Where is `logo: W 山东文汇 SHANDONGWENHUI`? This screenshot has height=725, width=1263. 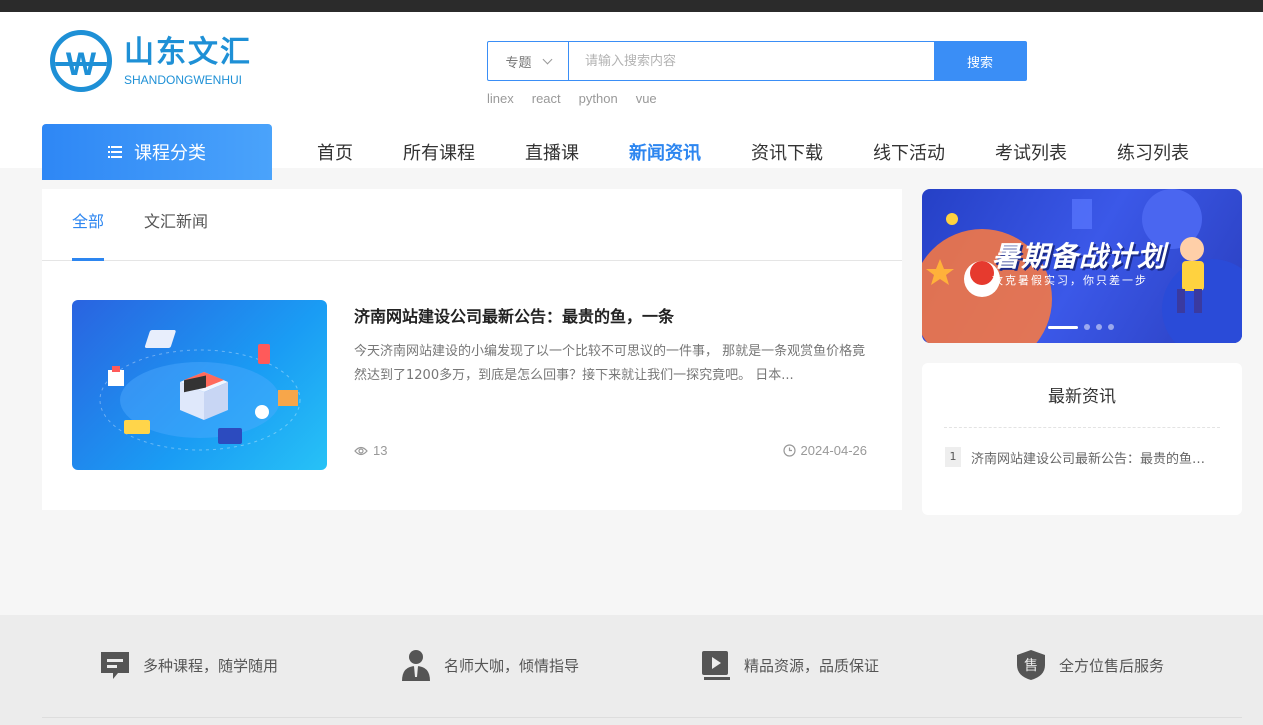
logo: W 山东文汇 SHANDONGWENHUI is located at coordinates (151, 61).